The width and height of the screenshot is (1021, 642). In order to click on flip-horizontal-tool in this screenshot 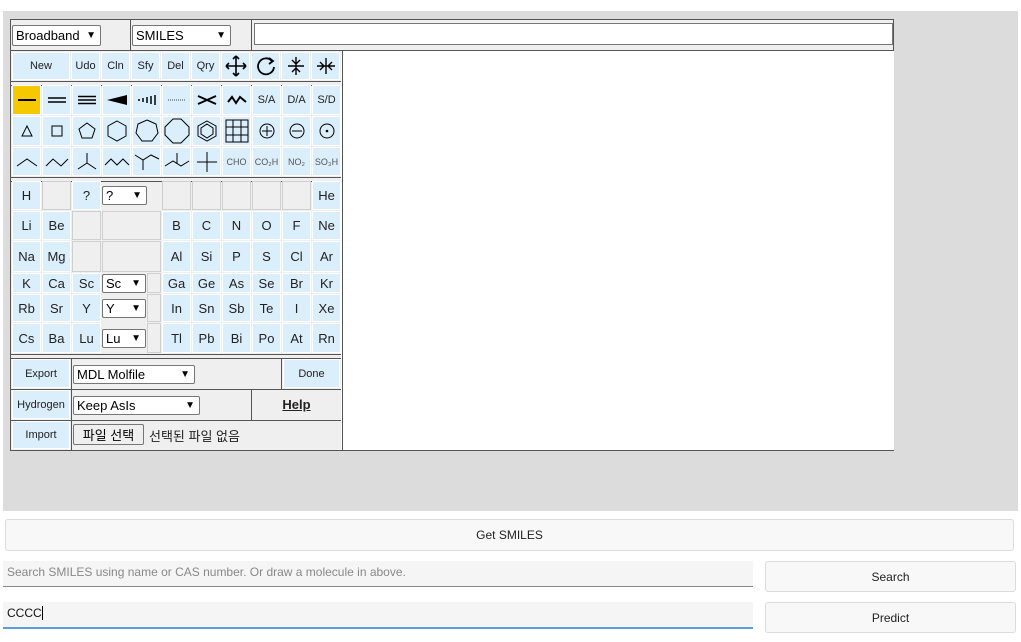, I will do `click(325, 66)`.